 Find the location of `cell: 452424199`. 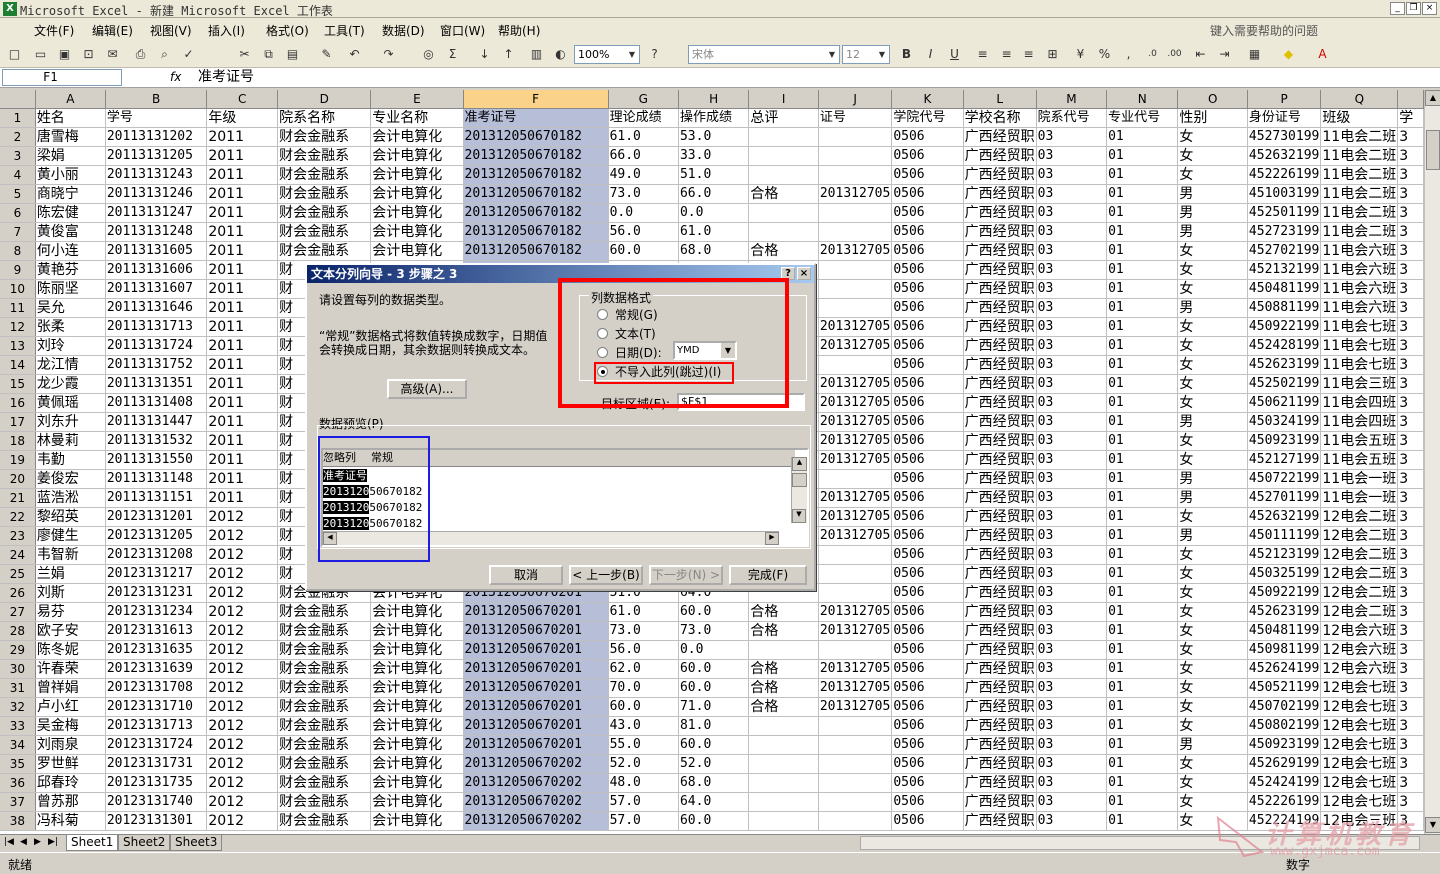

cell: 452424199 is located at coordinates (1284, 783).